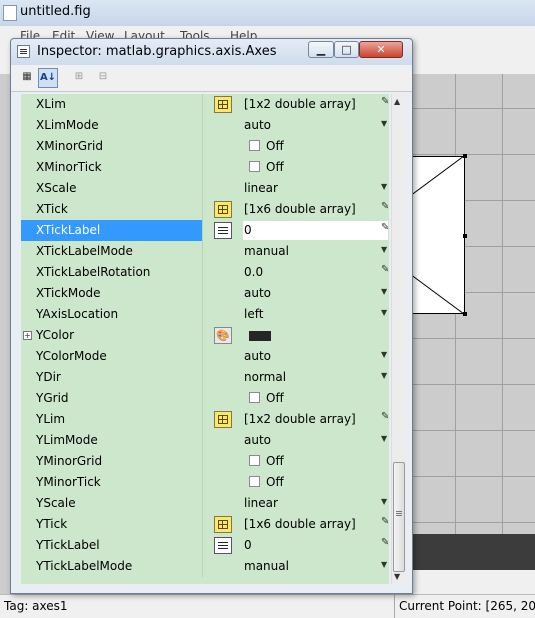  What do you see at coordinates (205, 440) in the screenshot?
I see `property-row-ylimmode: YLimMode auto ▼` at bounding box center [205, 440].